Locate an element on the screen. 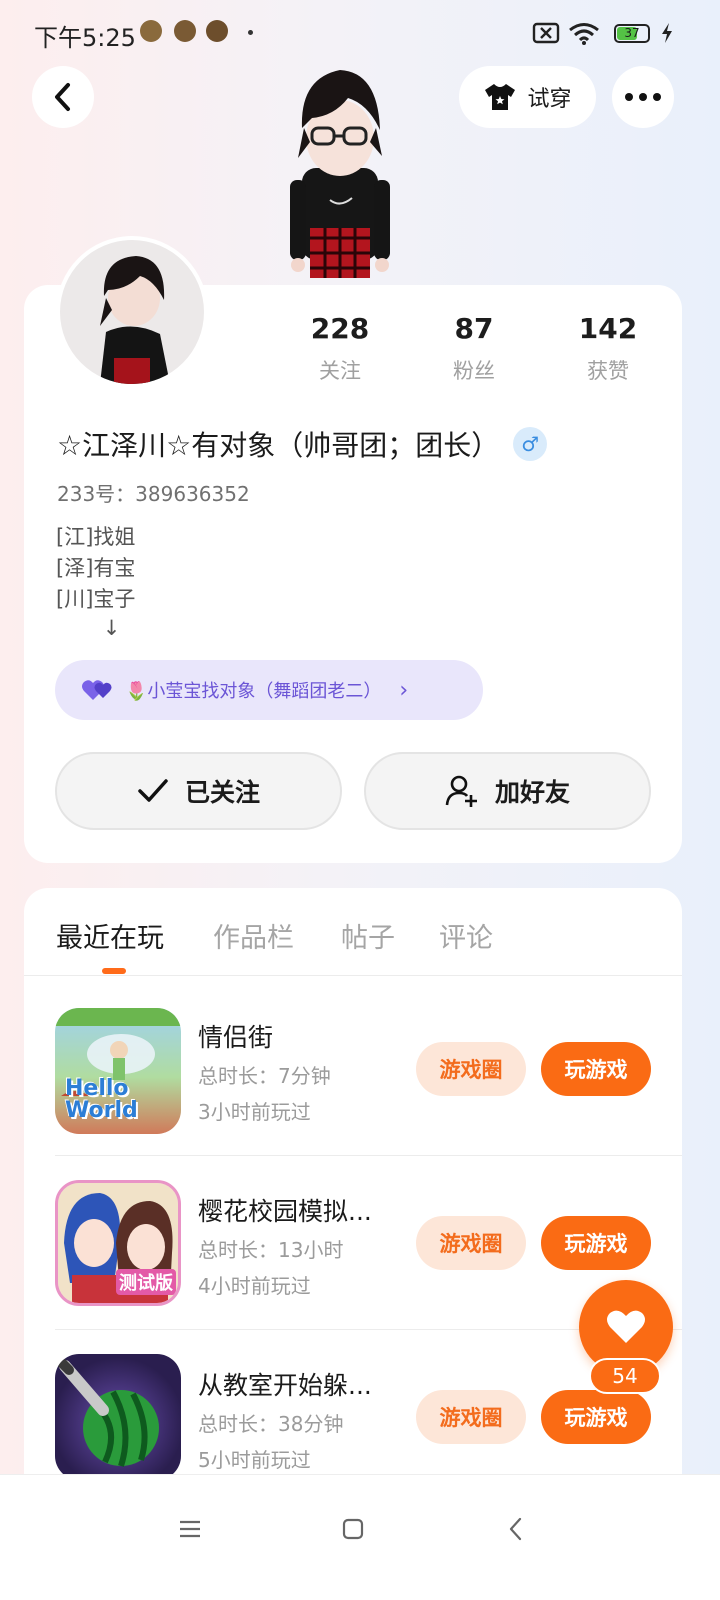 The image size is (720, 1600). app-notification-icon is located at coordinates (151, 31).